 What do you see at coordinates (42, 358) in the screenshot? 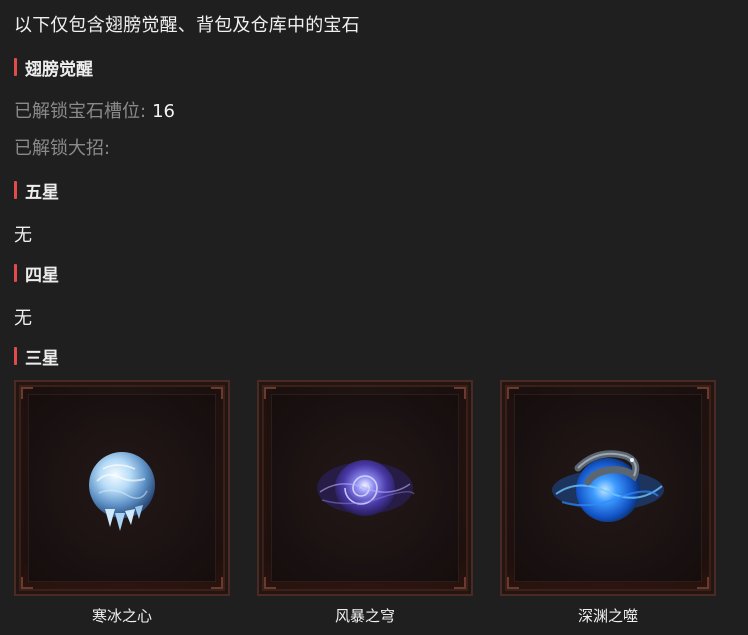
I see `section-title: 三星` at bounding box center [42, 358].